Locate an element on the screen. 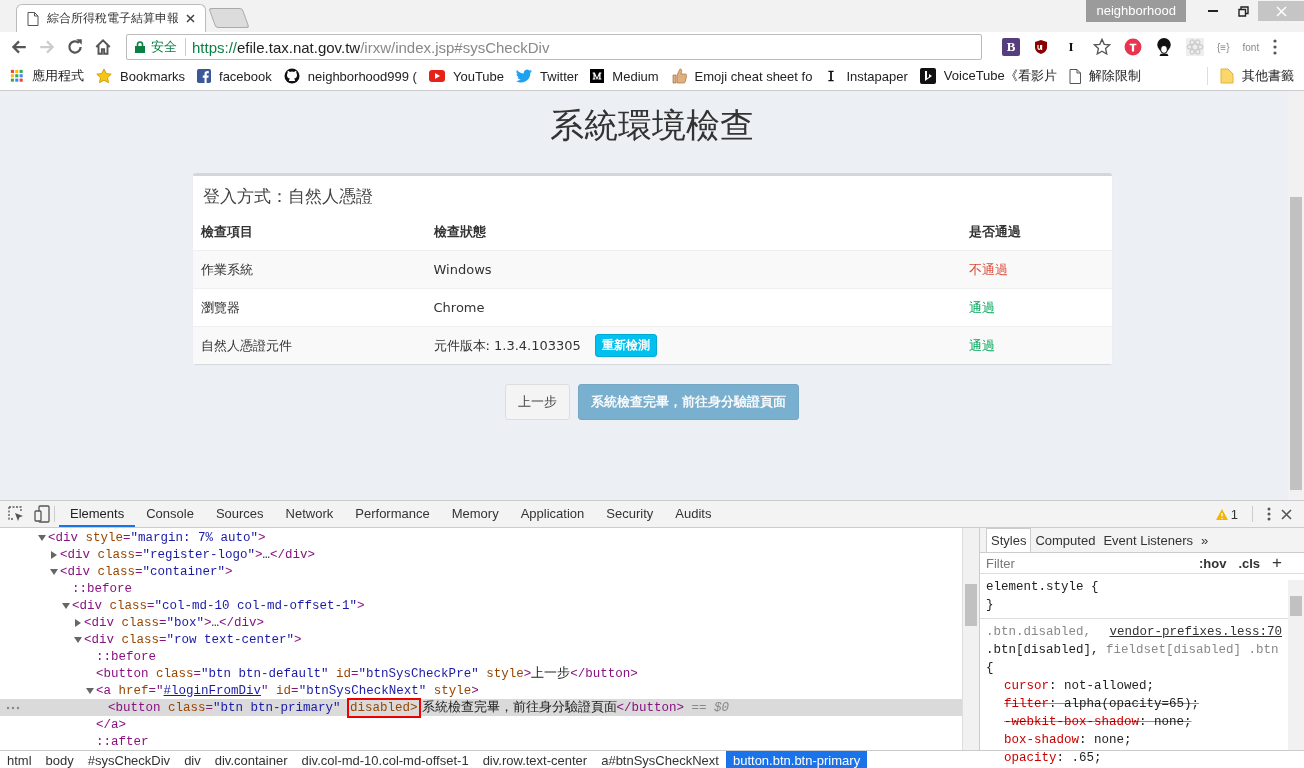 The image size is (1304, 768). star-icon is located at coordinates (104, 76).